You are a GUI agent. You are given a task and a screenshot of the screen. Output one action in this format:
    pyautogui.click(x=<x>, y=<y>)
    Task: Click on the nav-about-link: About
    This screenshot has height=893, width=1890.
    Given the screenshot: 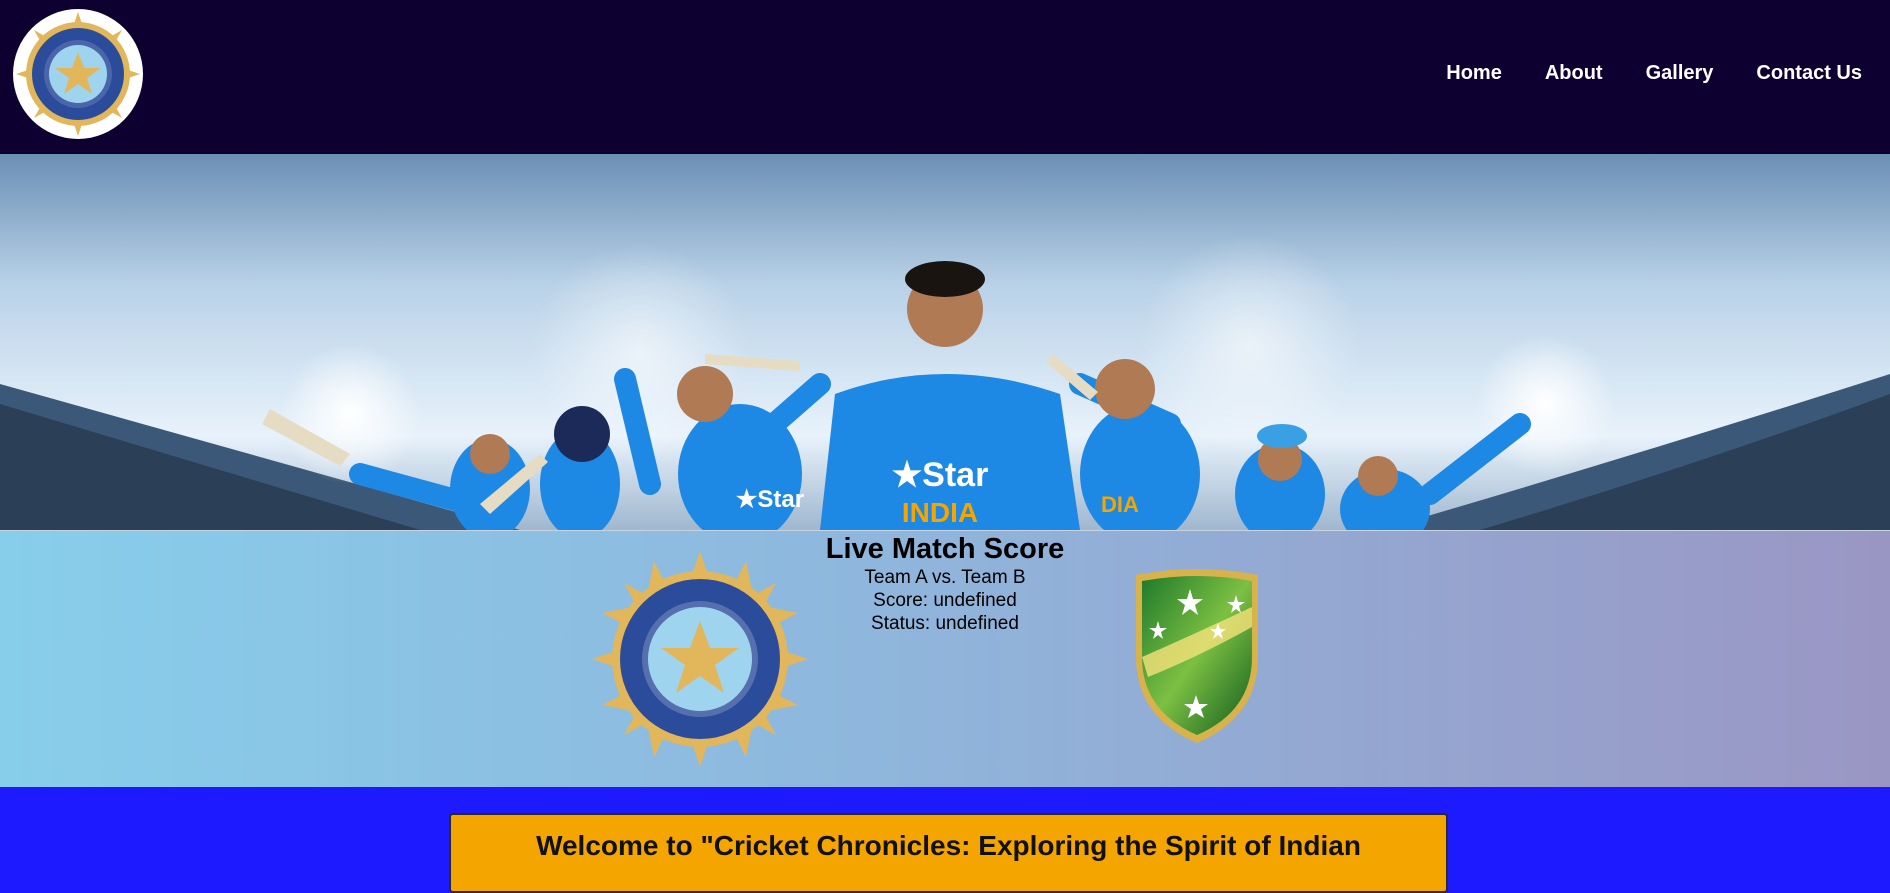 What is the action you would take?
    pyautogui.click(x=1574, y=73)
    